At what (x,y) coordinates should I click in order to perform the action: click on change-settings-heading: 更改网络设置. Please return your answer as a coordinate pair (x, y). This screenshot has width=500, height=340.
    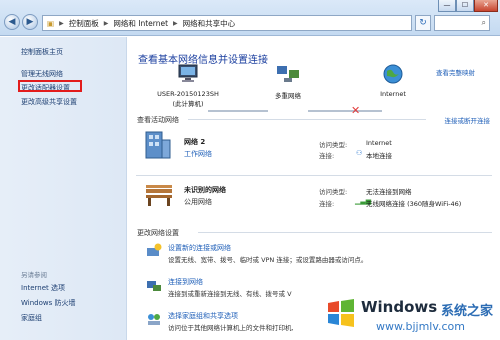
    Looking at the image, I should click on (158, 233).